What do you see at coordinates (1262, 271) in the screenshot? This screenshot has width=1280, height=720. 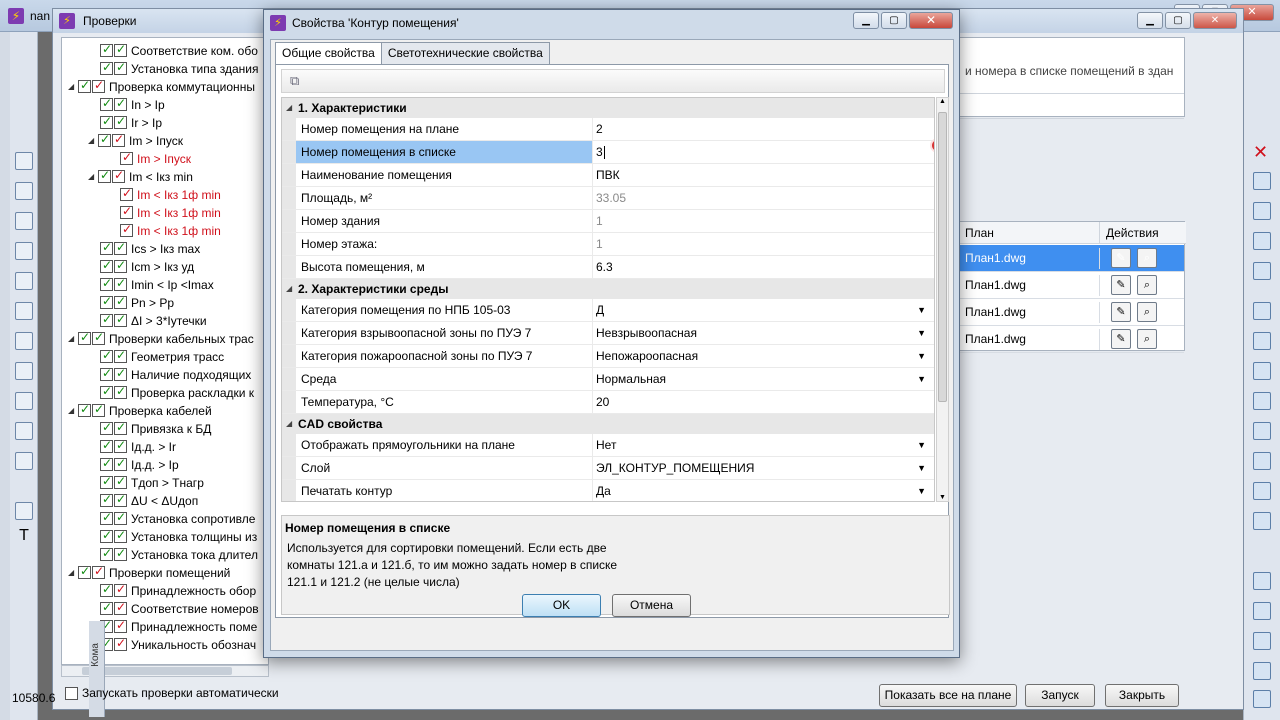 I see `move-tool-icon` at bounding box center [1262, 271].